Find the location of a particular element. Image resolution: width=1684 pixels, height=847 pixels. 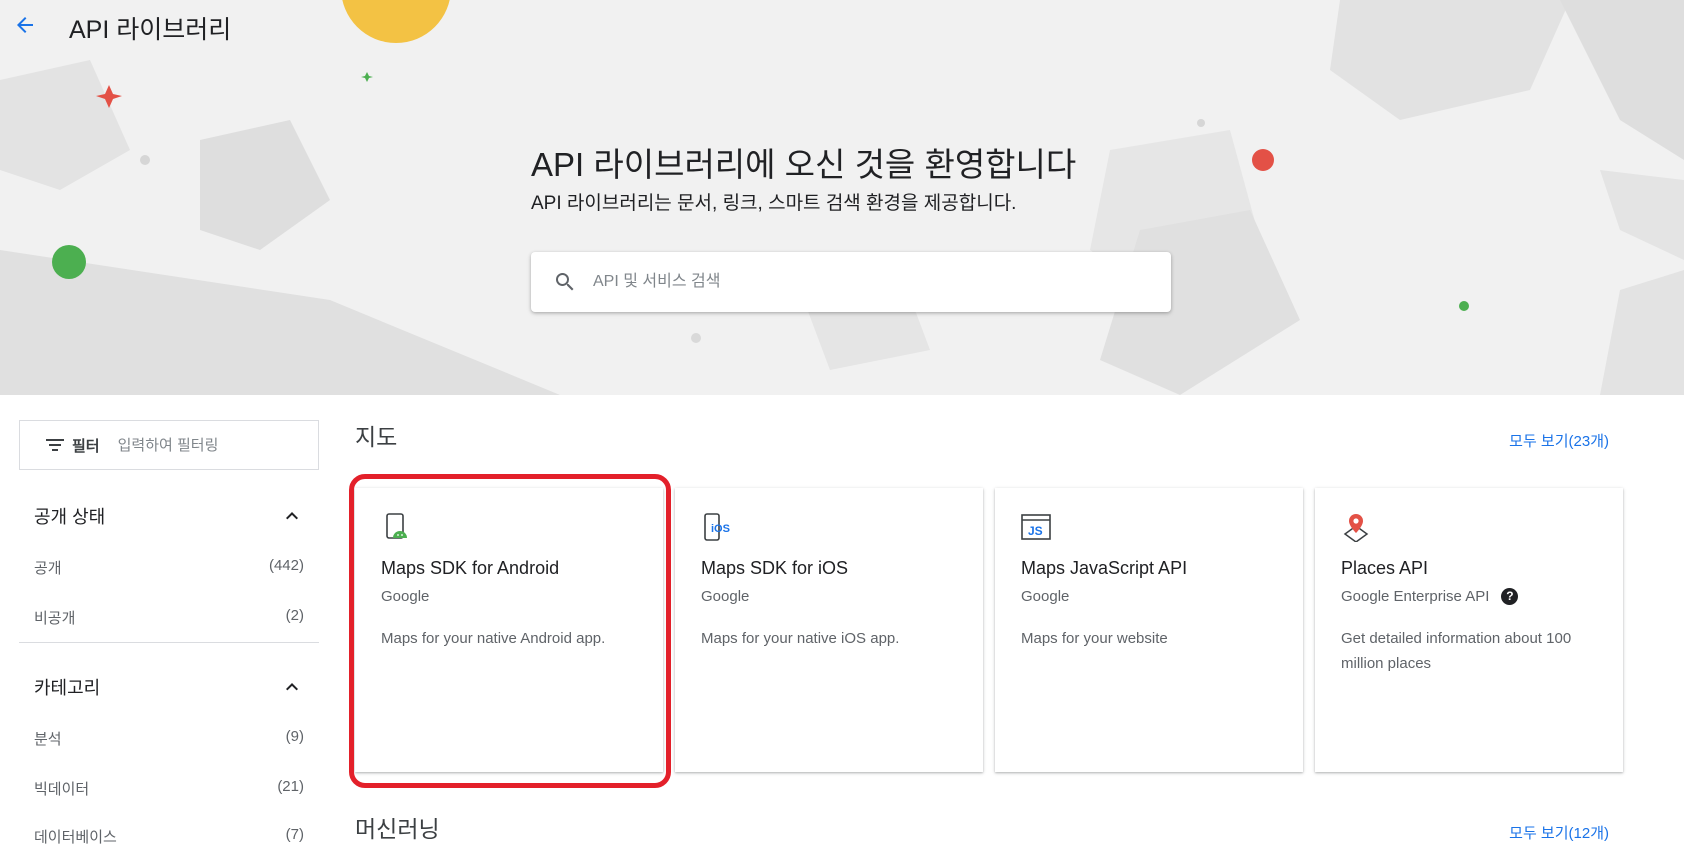

svg-text: iOS is located at coordinates (720, 529).